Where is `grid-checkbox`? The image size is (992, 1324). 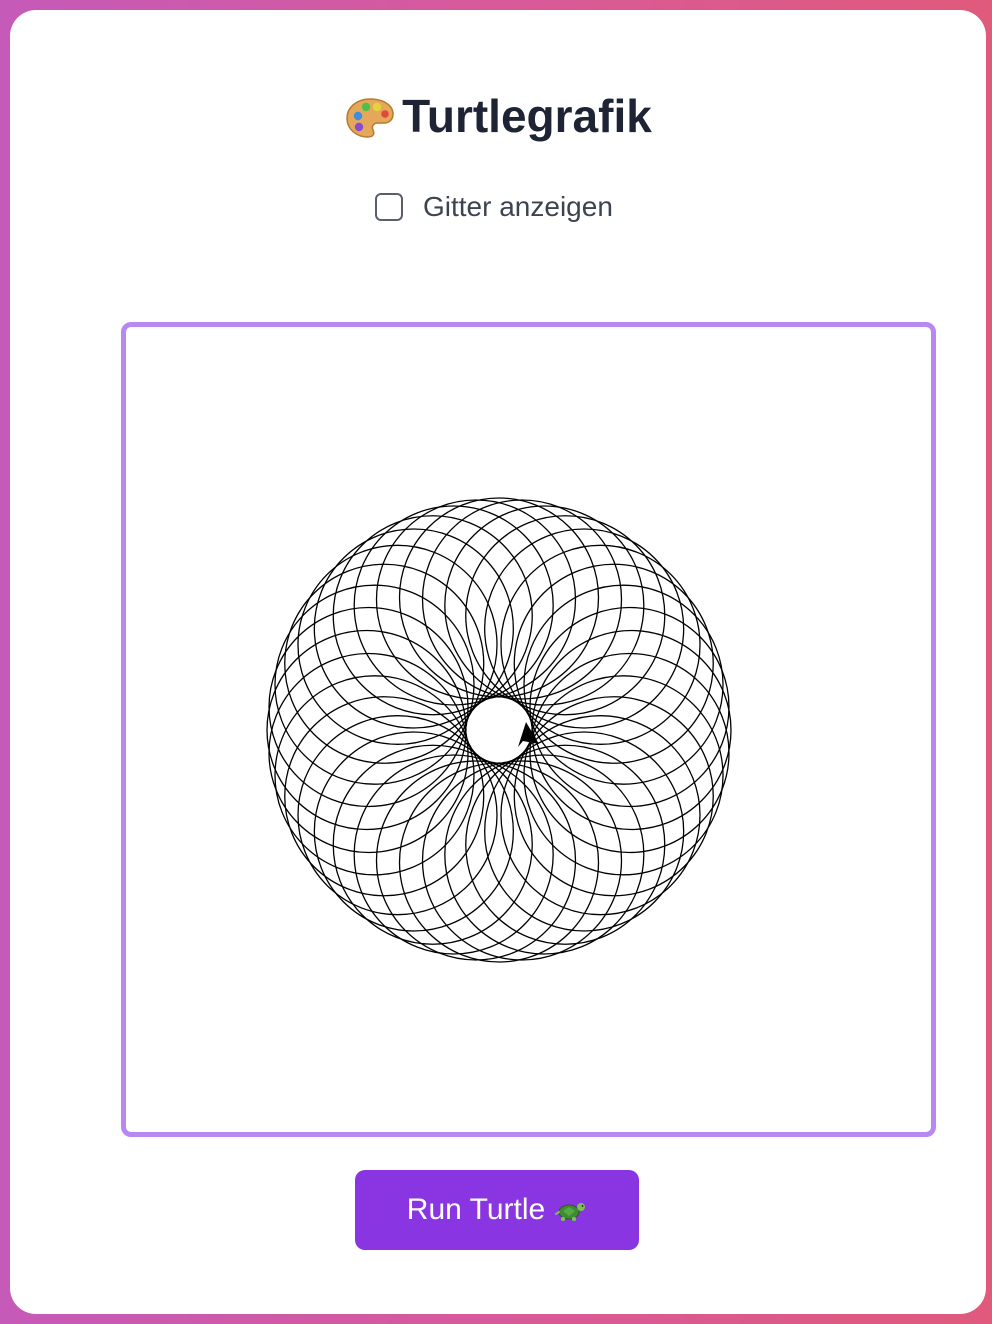
grid-checkbox is located at coordinates (389, 207).